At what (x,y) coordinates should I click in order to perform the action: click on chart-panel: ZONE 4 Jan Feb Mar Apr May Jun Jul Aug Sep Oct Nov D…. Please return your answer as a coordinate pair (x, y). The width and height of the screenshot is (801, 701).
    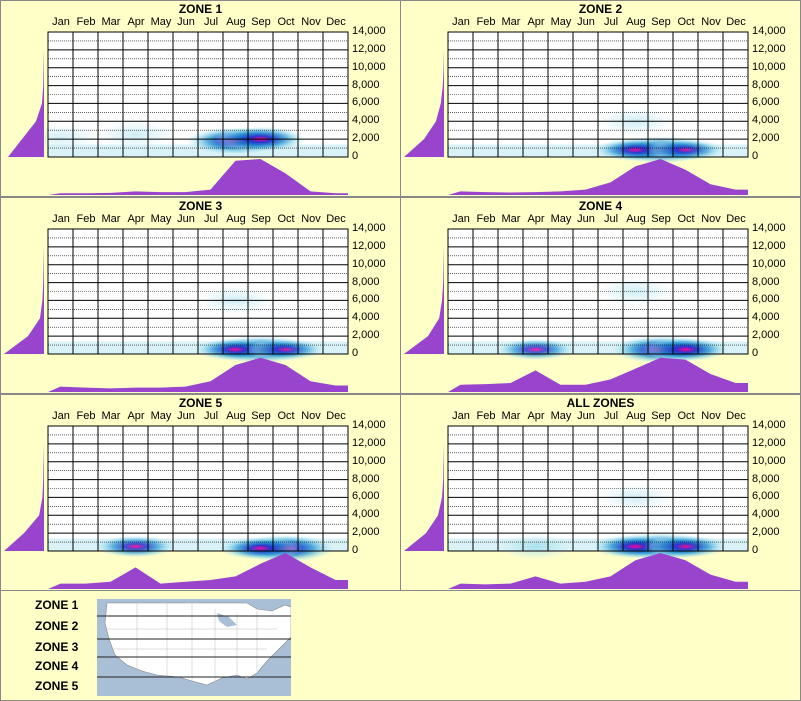
    Looking at the image, I should click on (600, 295).